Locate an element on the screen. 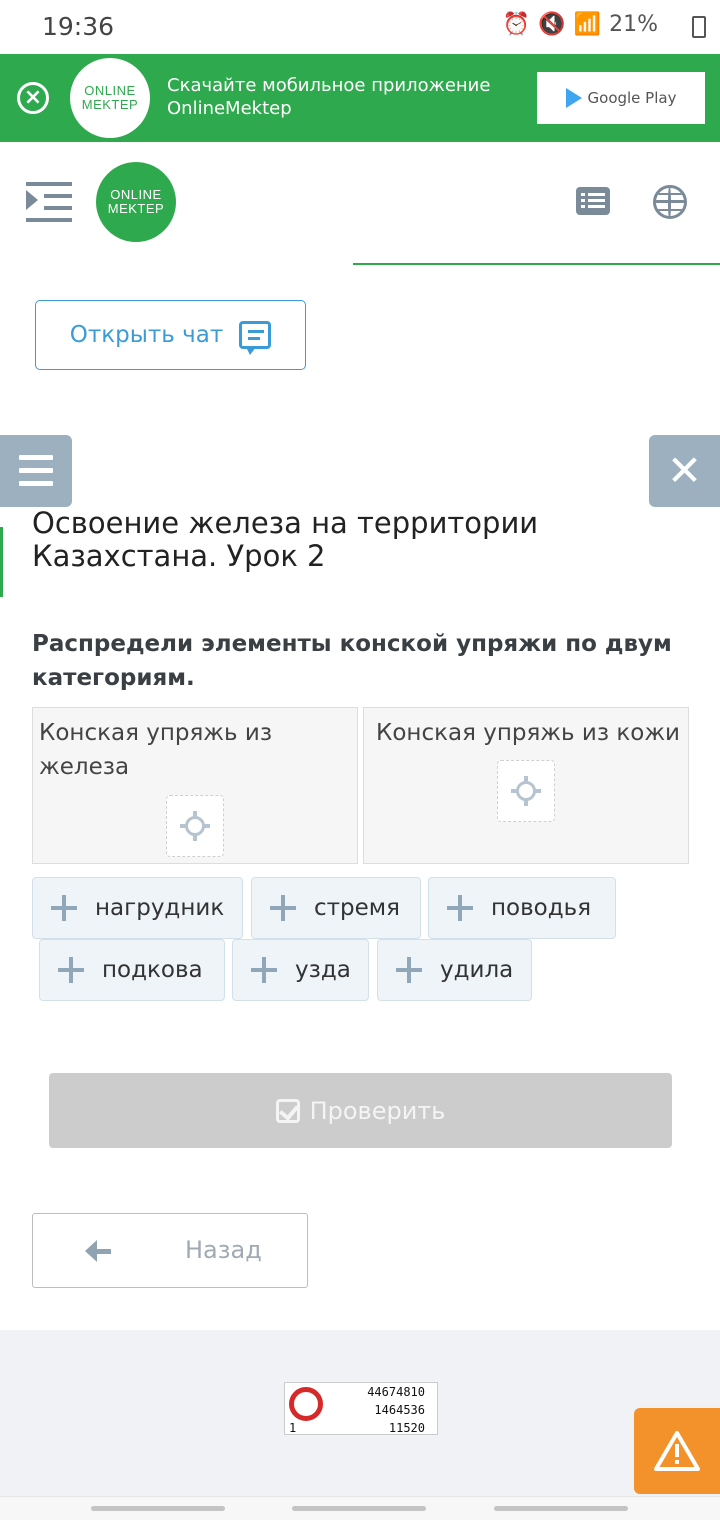 This screenshot has height=1520, width=720. battery-percent: 21% is located at coordinates (633, 24).